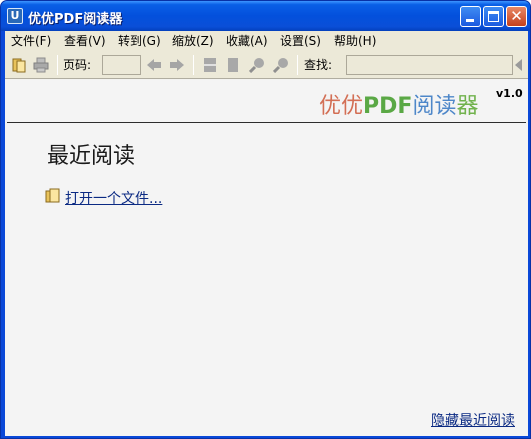 The width and height of the screenshot is (531, 439). I want to click on search-go-icon, so click(518, 65).